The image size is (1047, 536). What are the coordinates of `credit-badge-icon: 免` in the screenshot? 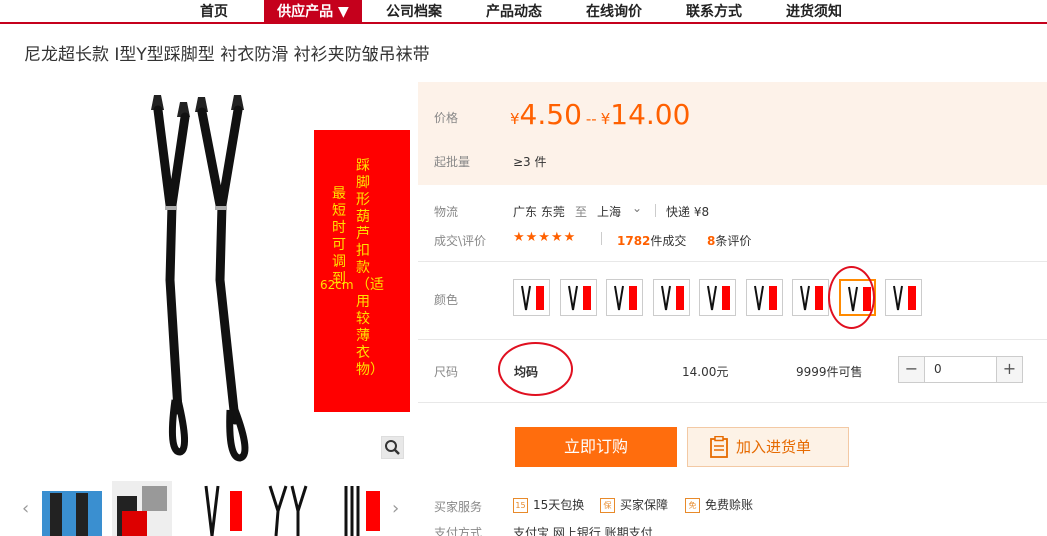 It's located at (692, 505).